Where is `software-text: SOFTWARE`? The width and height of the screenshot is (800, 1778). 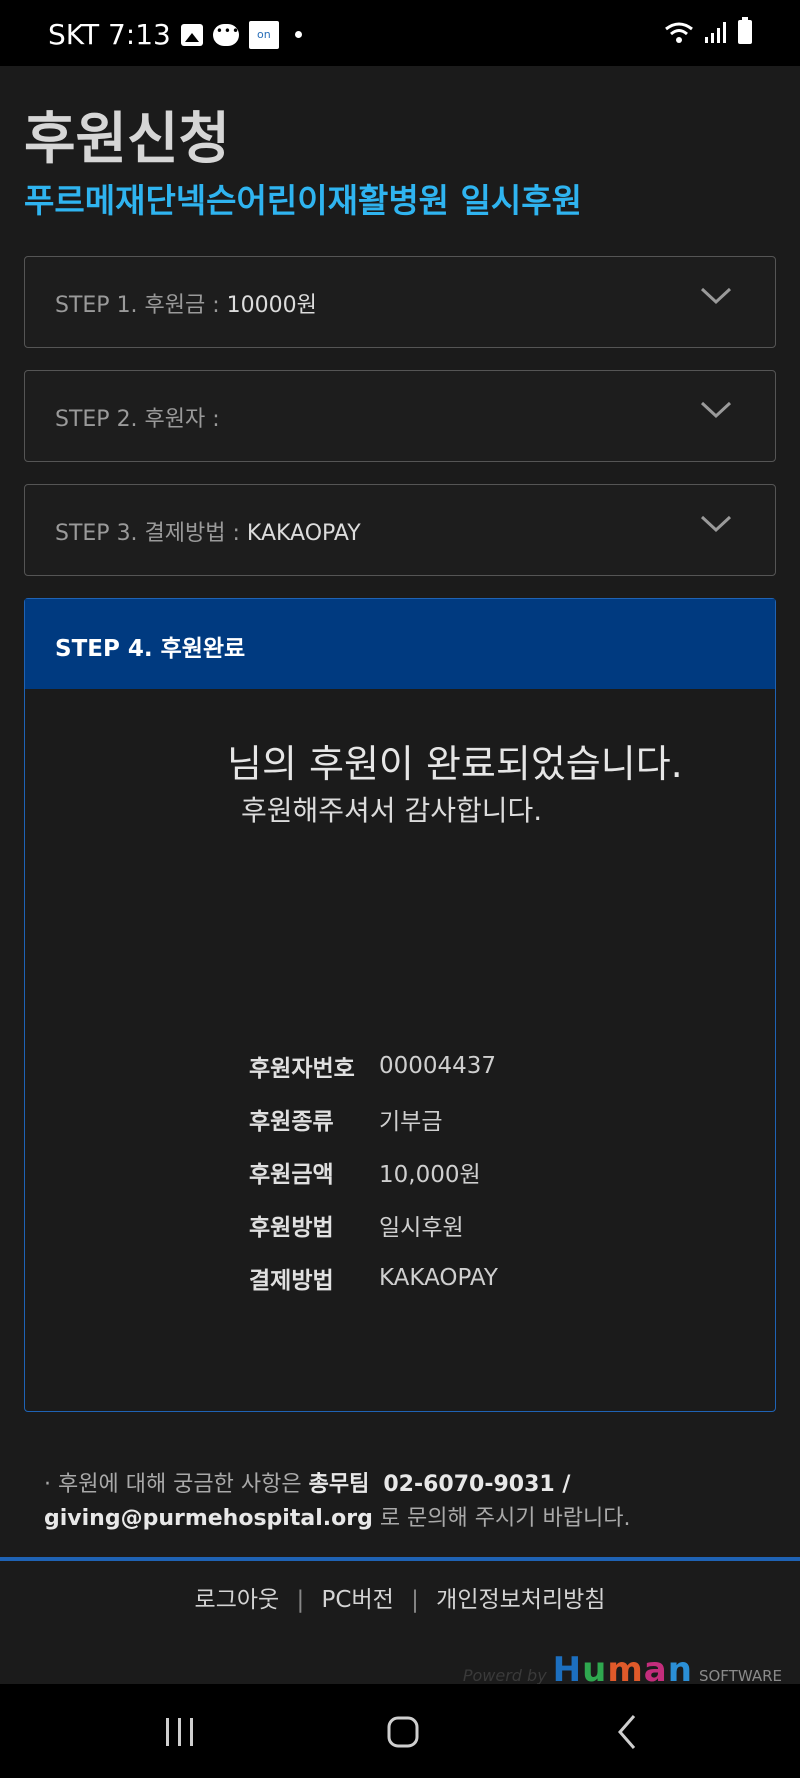 software-text: SOFTWARE is located at coordinates (740, 1676).